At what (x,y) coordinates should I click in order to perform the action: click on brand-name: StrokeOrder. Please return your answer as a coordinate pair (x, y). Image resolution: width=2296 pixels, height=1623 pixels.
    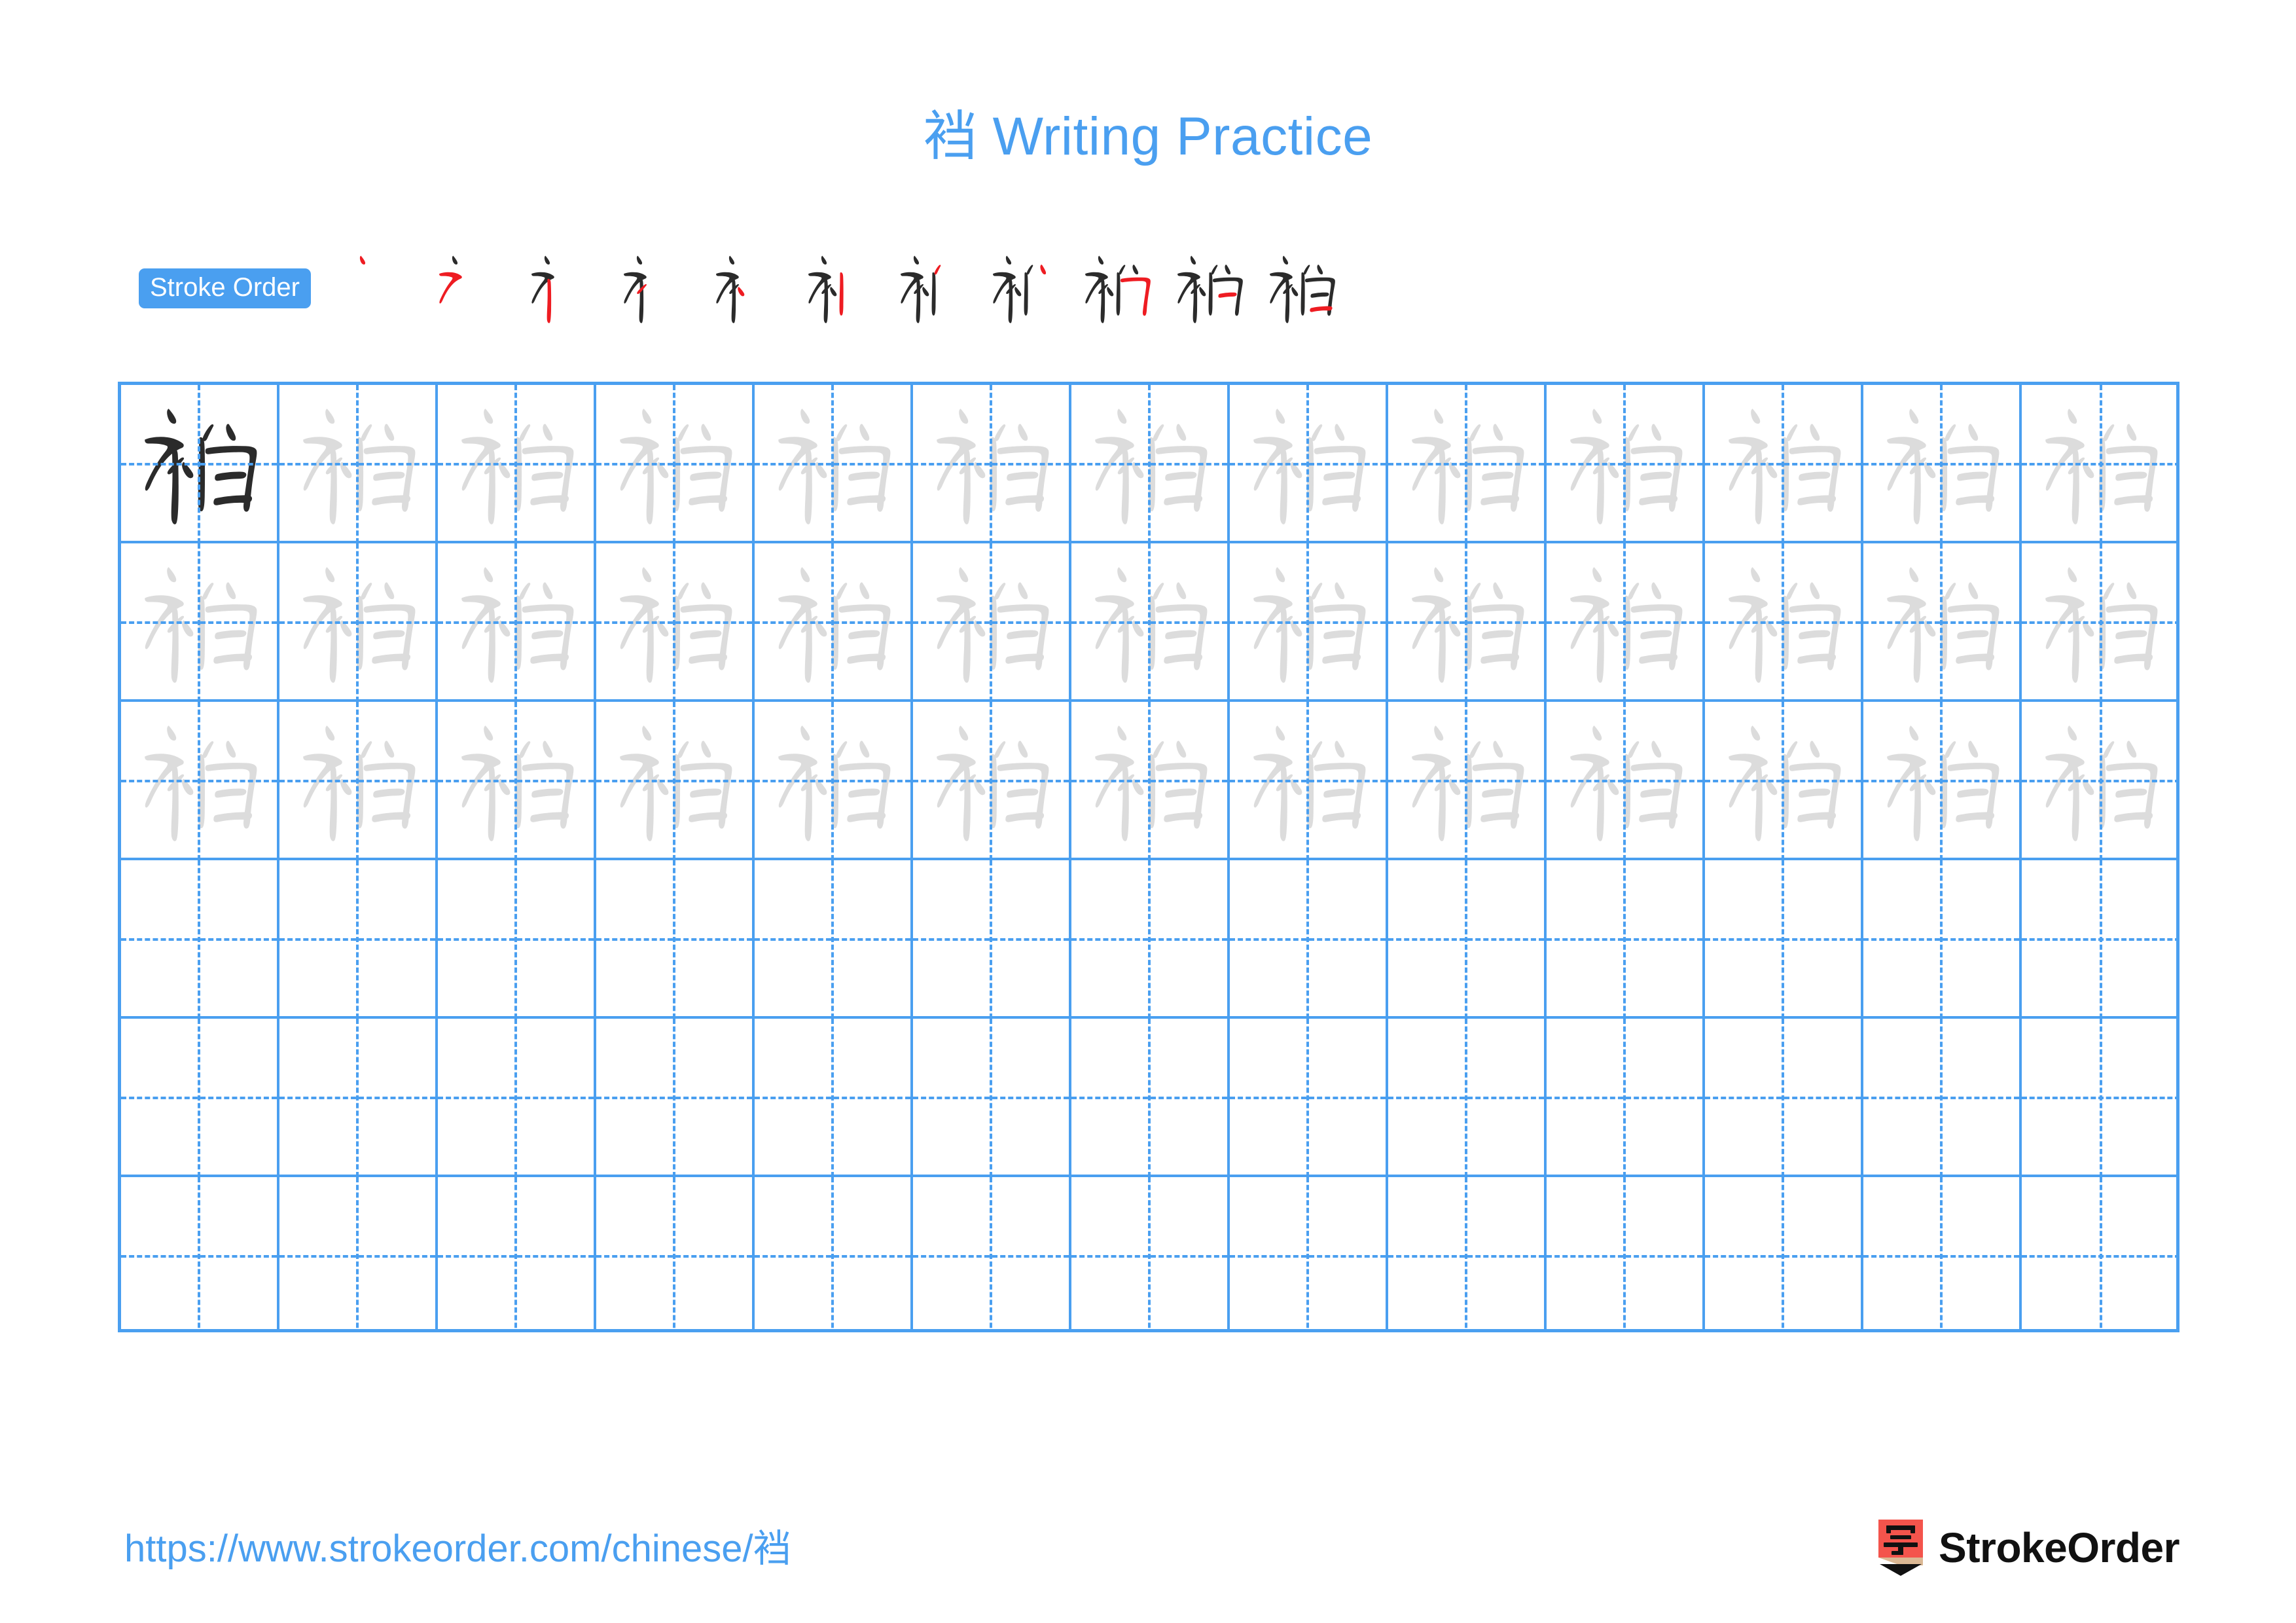
    Looking at the image, I should click on (2059, 1547).